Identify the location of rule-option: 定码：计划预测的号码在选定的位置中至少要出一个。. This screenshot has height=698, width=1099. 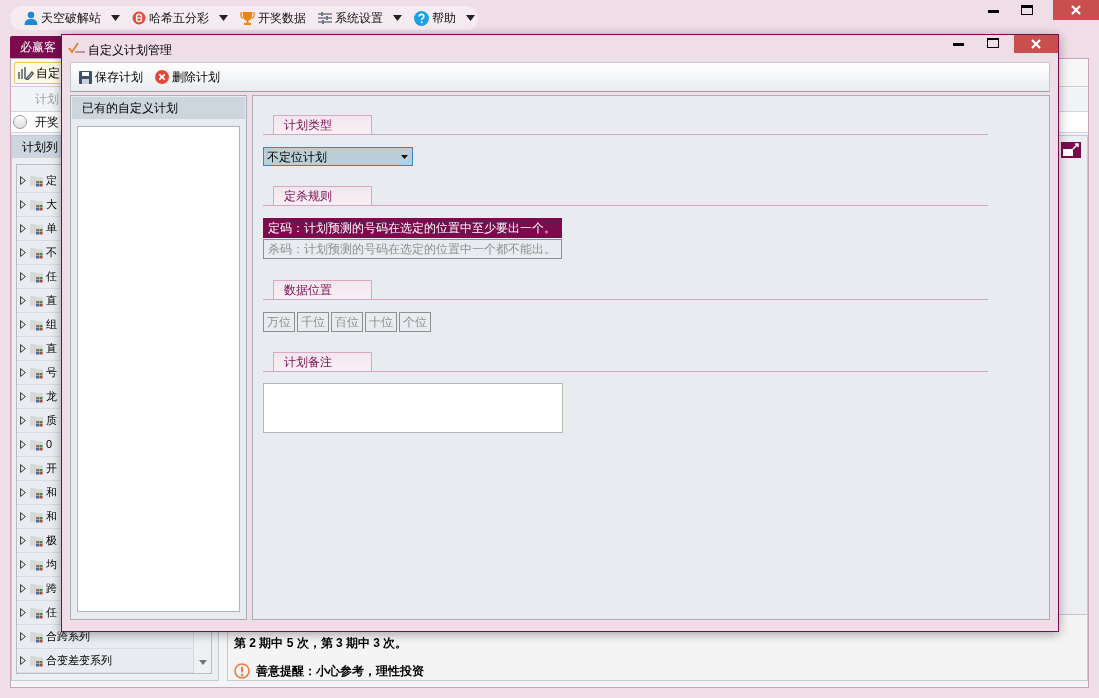
(412, 228).